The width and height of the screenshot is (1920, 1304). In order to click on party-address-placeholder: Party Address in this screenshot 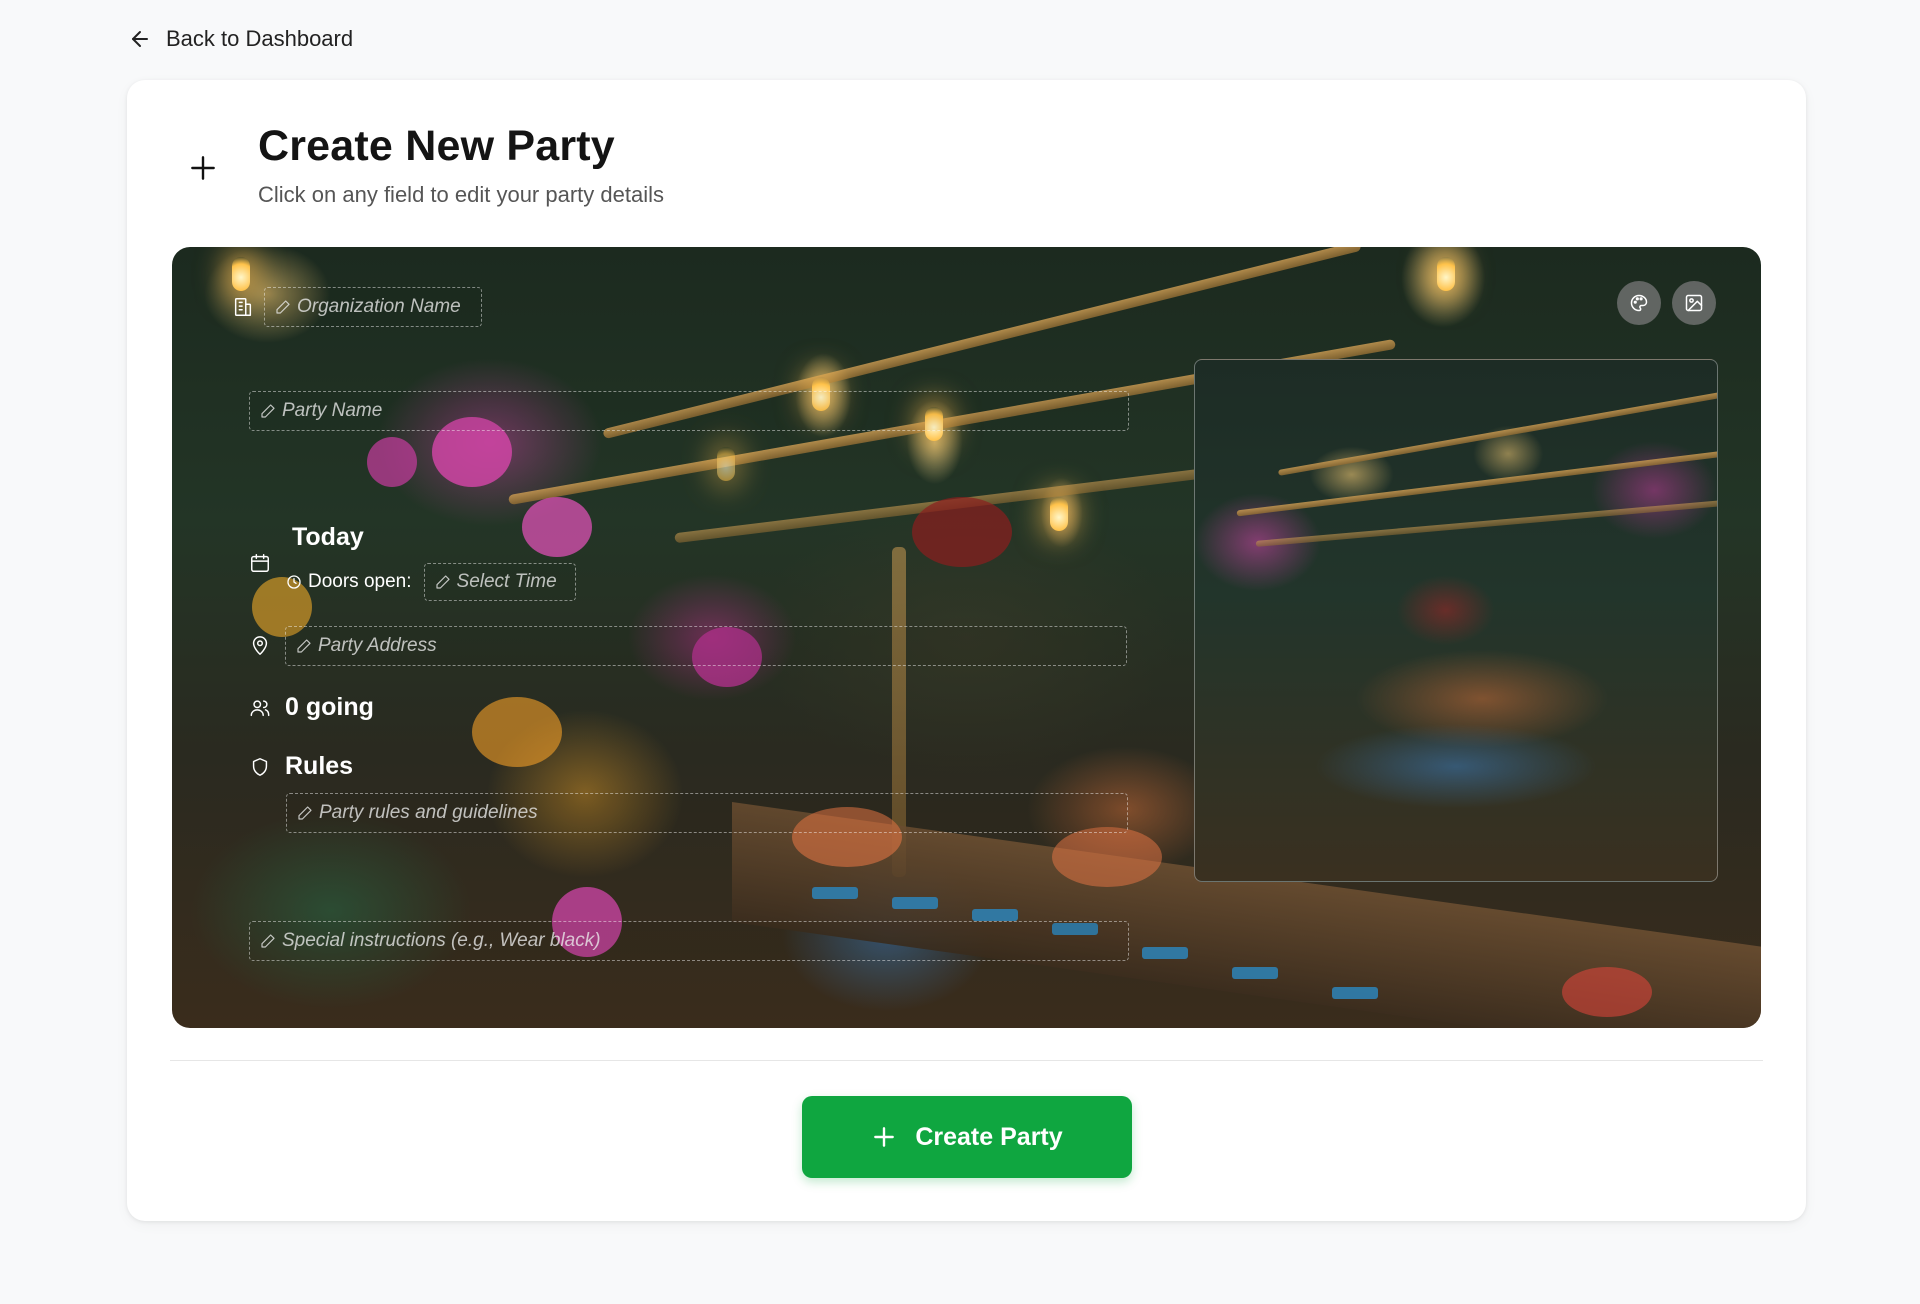, I will do `click(377, 645)`.